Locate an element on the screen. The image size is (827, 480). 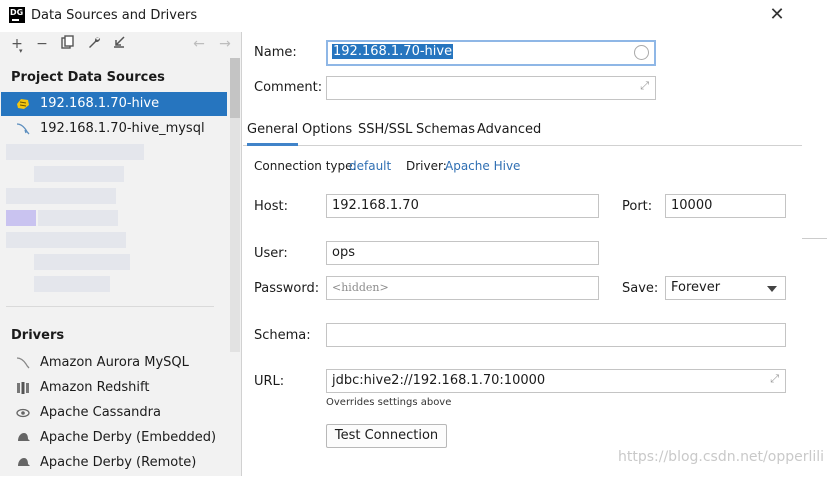
sidebar-toolbar: + ▾ − ← → is located at coordinates (121, 45).